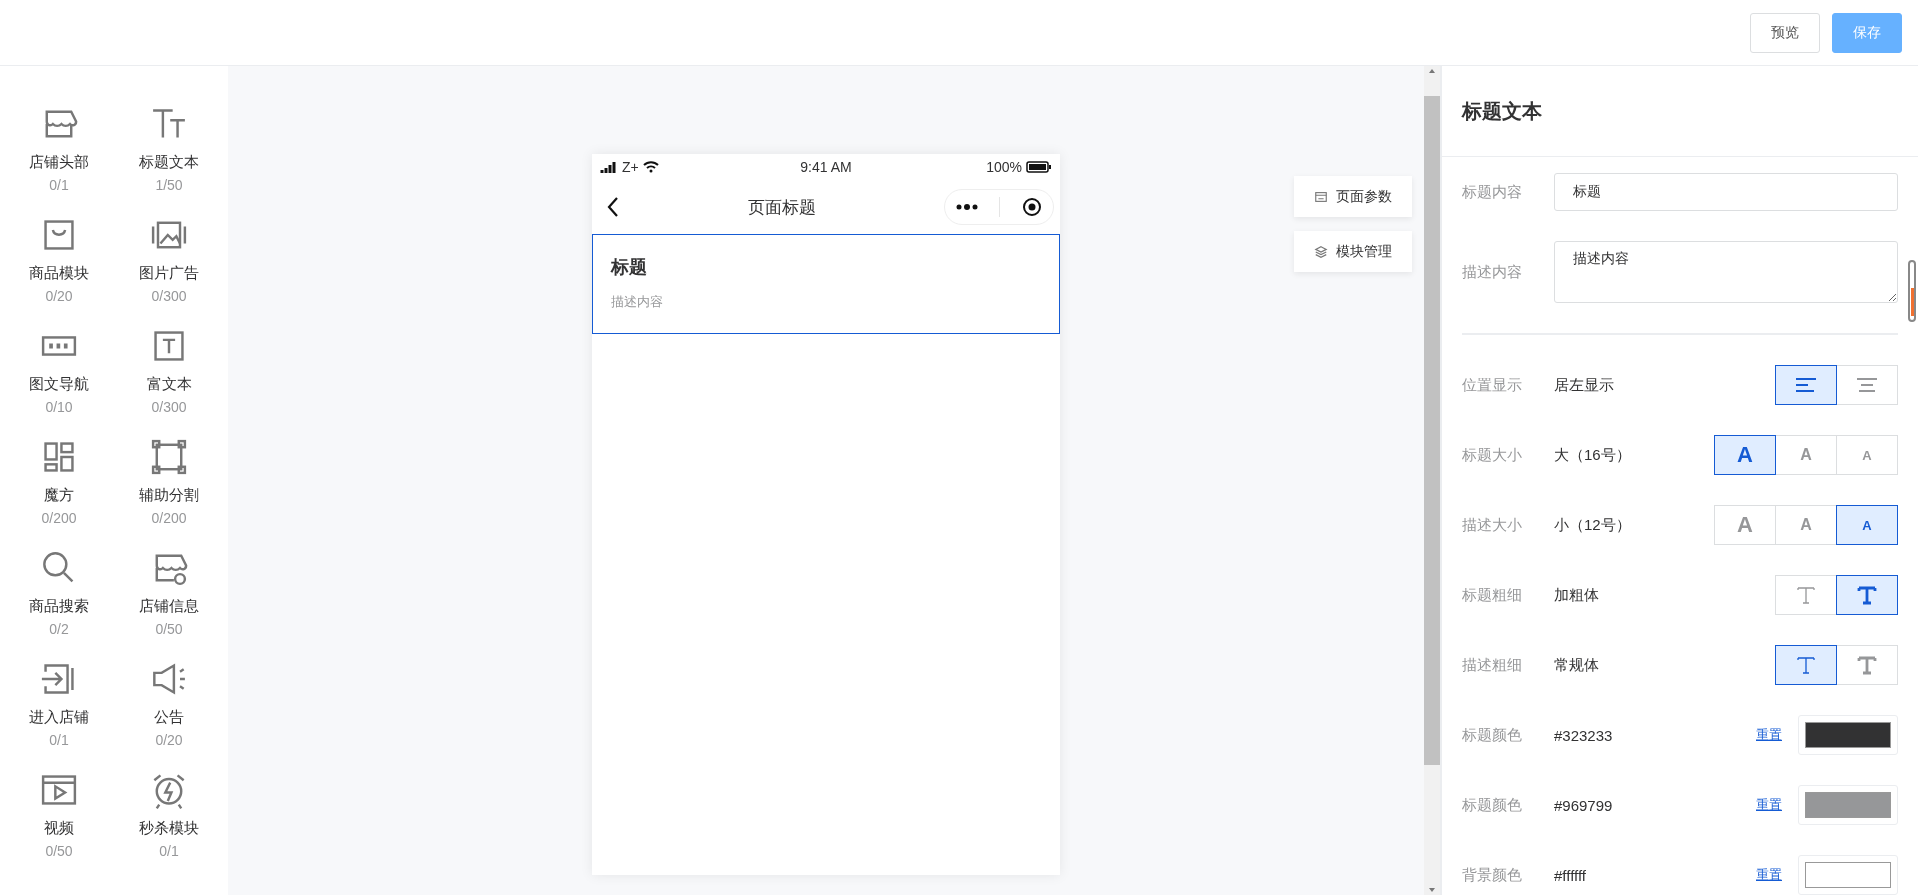 Image resolution: width=1918 pixels, height=895 pixels. I want to click on scroll-indicator, so click(1912, 291).